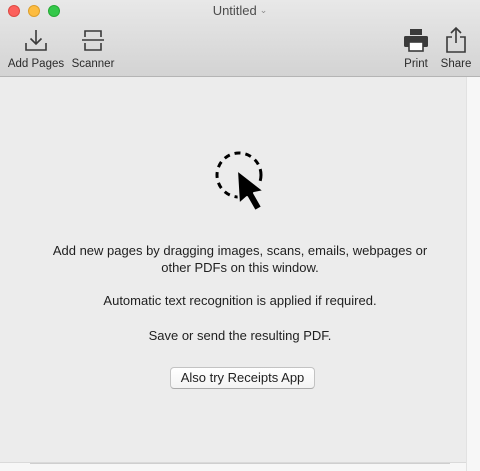  I want to click on scanner-button: Scanner, so click(93, 48).